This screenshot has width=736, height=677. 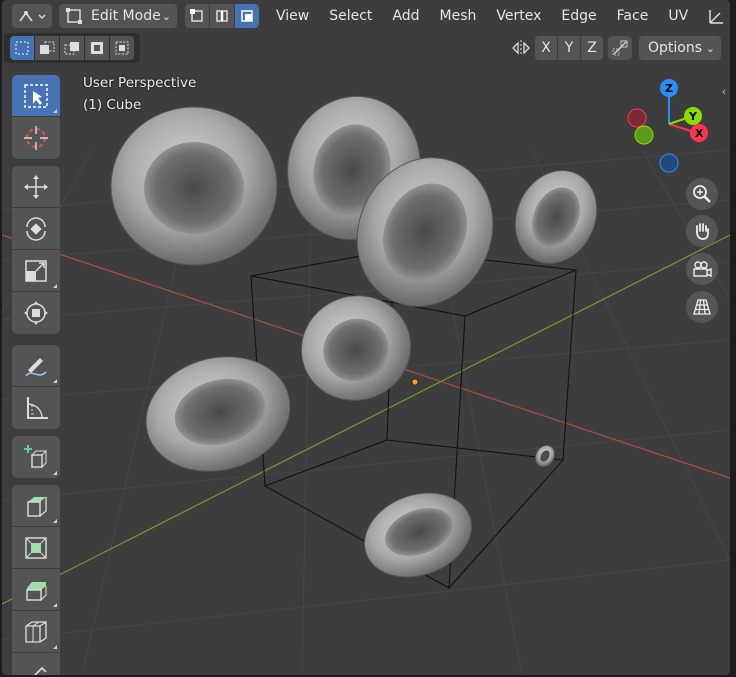 I want to click on menu-edge: Edge, so click(x=578, y=16).